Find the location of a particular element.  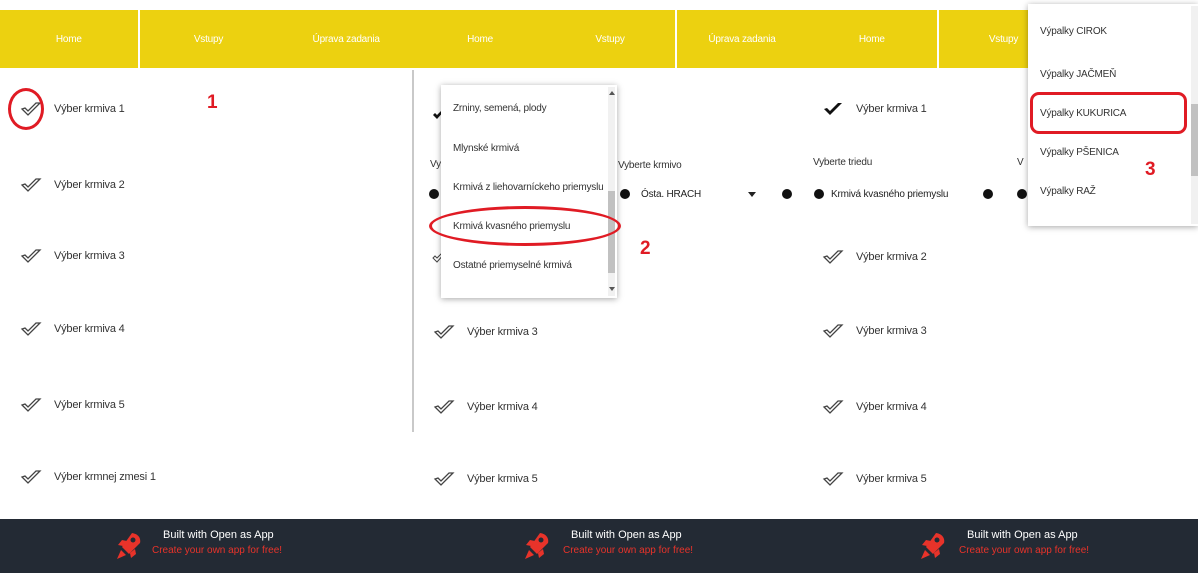

class-select-label: Vy is located at coordinates (435, 164).